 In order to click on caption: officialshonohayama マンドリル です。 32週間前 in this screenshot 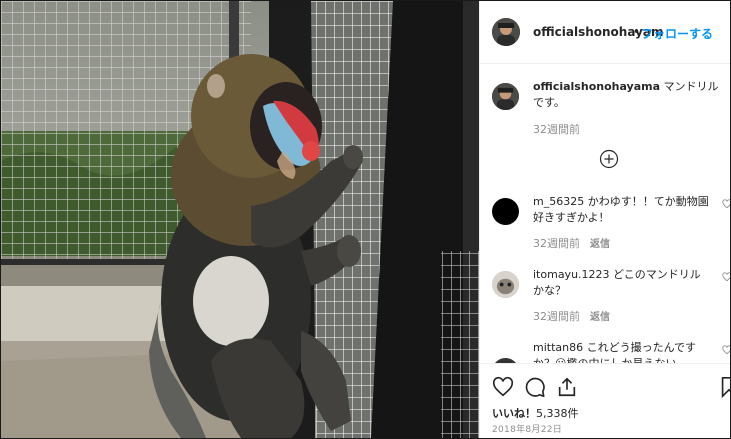, I will do `click(610, 119)`.